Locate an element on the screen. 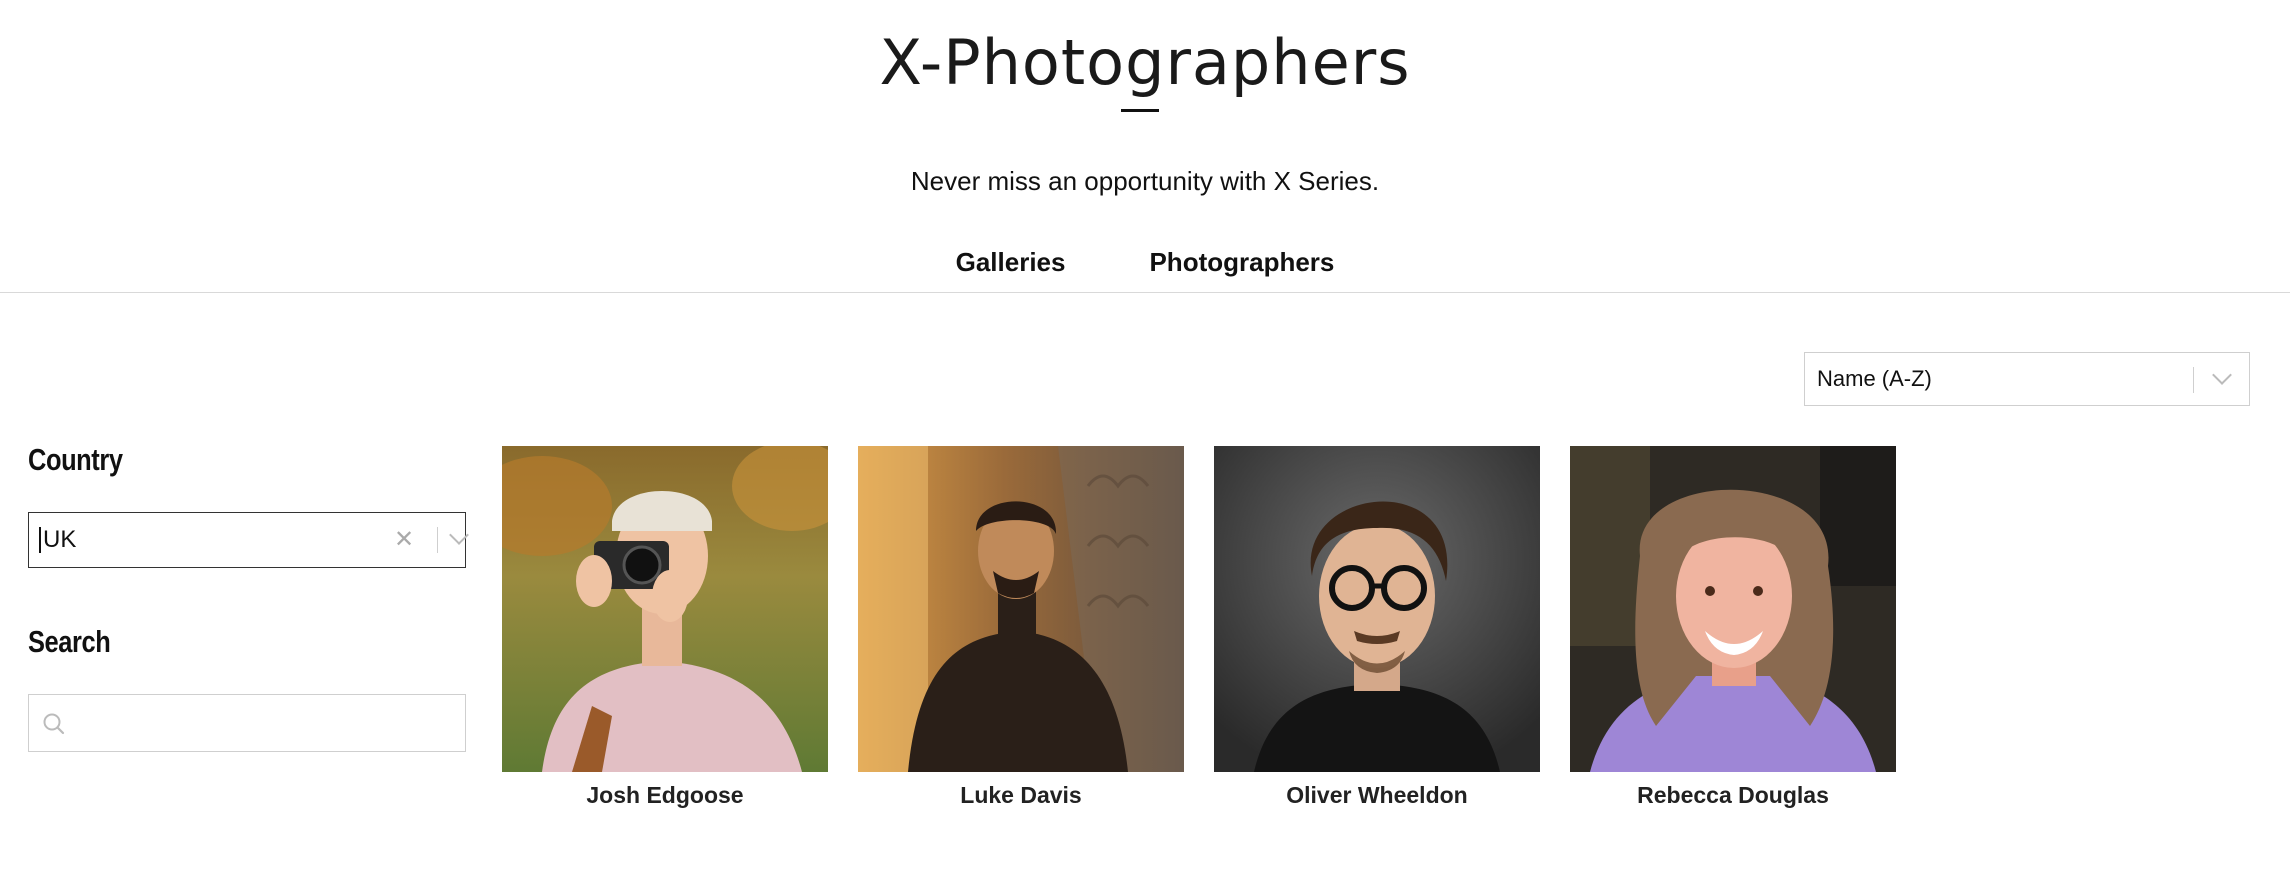 This screenshot has width=2290, height=886. sort-selected-value: Name (A-Z) is located at coordinates (1874, 378).